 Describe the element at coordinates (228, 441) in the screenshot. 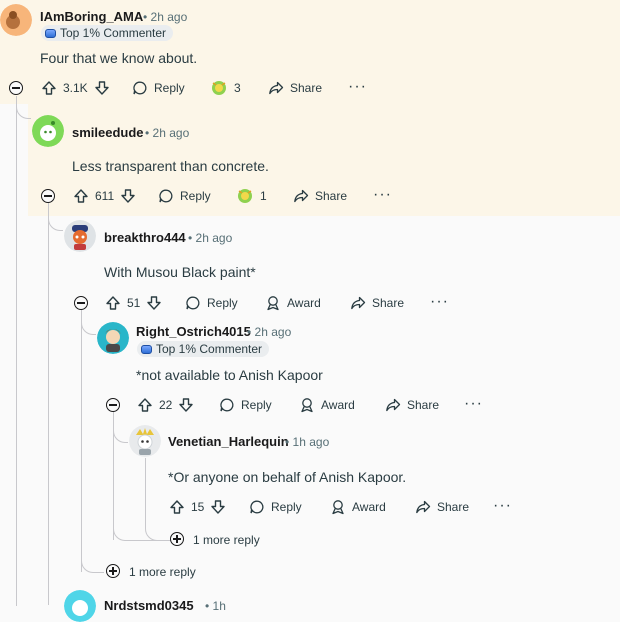

I see `username: Venetian_Harlequin` at that location.